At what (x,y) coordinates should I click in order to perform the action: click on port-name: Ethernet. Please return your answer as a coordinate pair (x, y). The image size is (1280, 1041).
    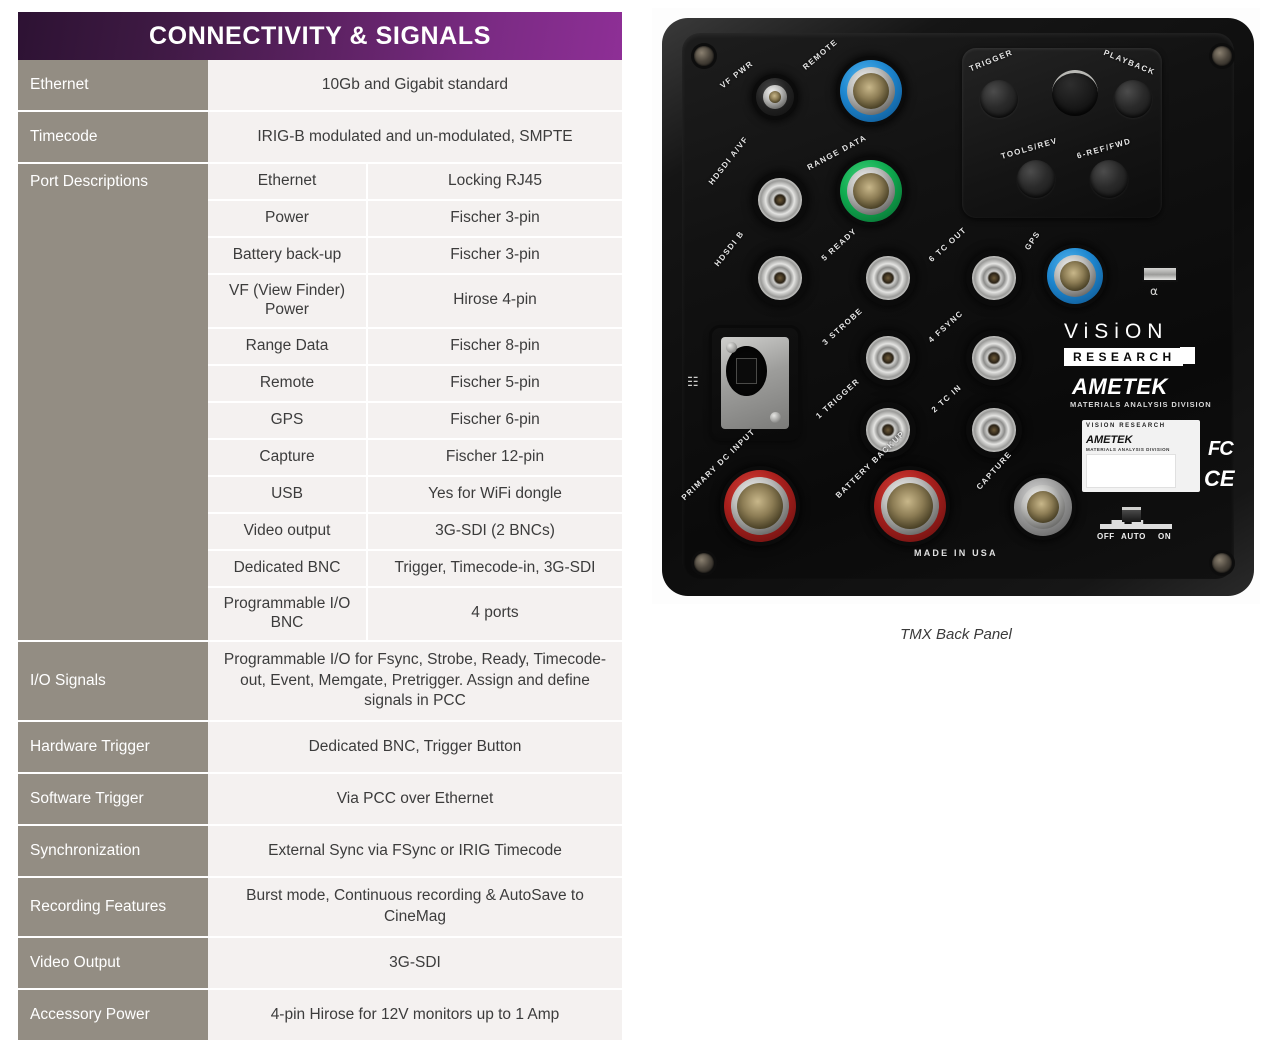
    Looking at the image, I should click on (288, 181).